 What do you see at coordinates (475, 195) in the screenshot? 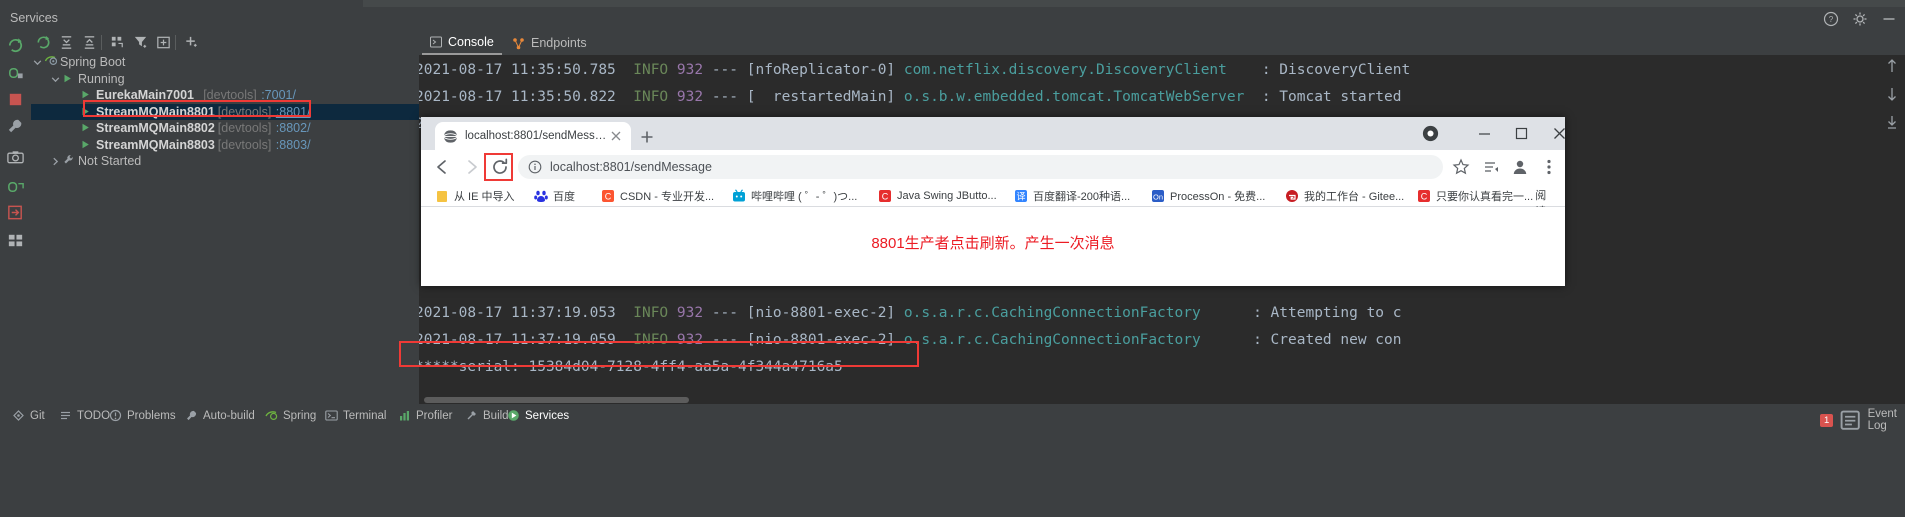
I see `bookmark-import-from-ie: 从 IE 中导入` at bounding box center [475, 195].